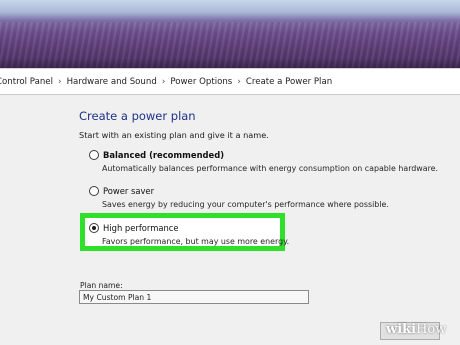  I want to click on plan-name-label: Plan name:, so click(101, 285).